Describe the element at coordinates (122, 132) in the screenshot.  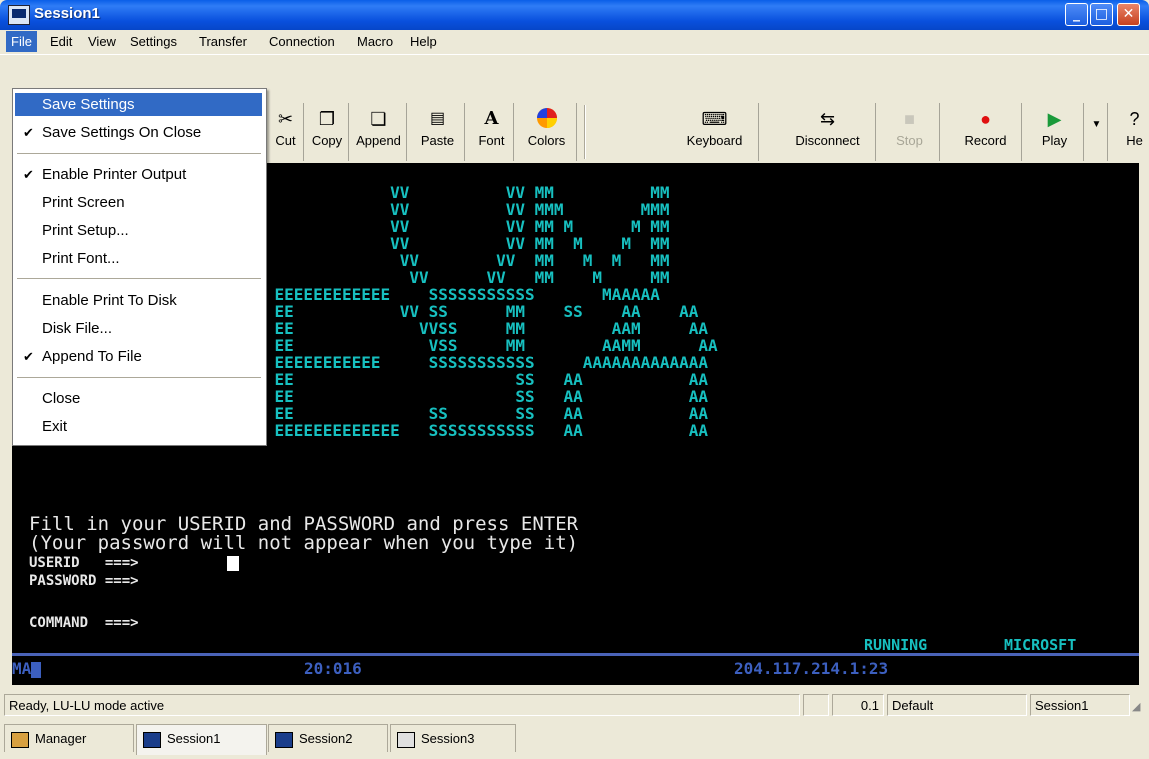
I see `menu-item-label: Save Settings On Close` at that location.